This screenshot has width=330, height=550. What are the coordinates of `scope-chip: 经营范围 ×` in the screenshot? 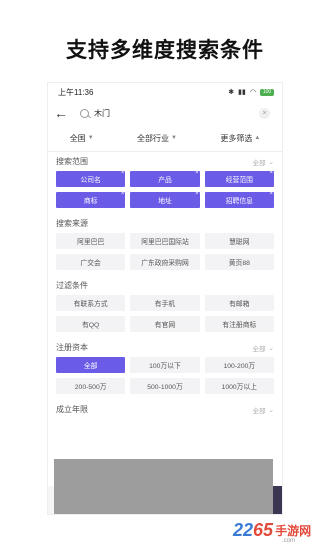 It's located at (239, 178).